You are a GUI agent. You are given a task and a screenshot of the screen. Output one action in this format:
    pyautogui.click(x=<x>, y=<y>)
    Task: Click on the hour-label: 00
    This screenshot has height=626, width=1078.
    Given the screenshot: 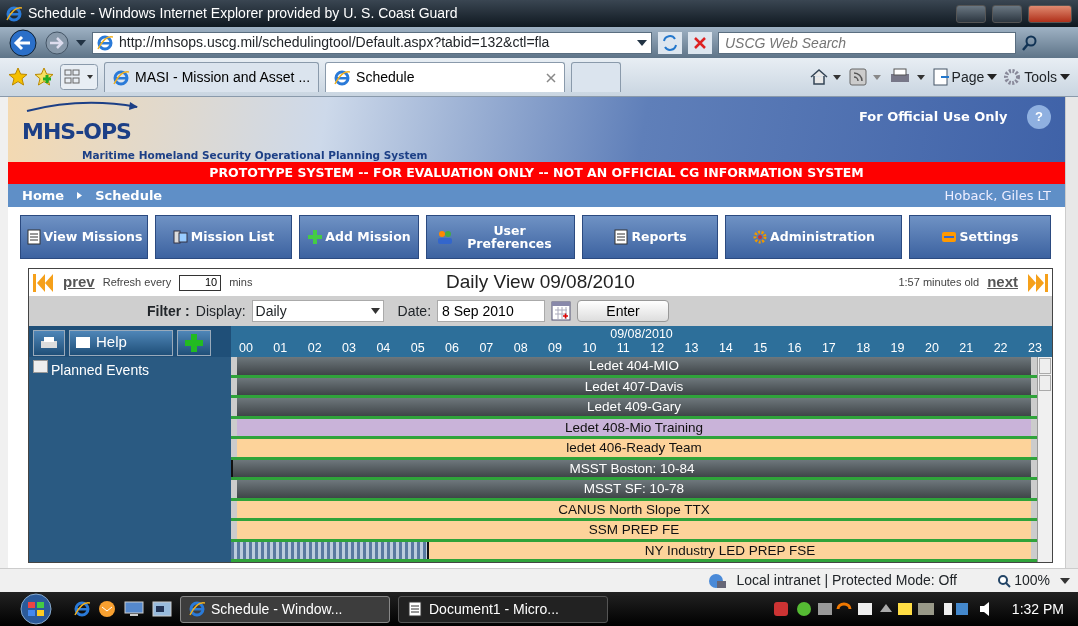 What is the action you would take?
    pyautogui.click(x=246, y=348)
    